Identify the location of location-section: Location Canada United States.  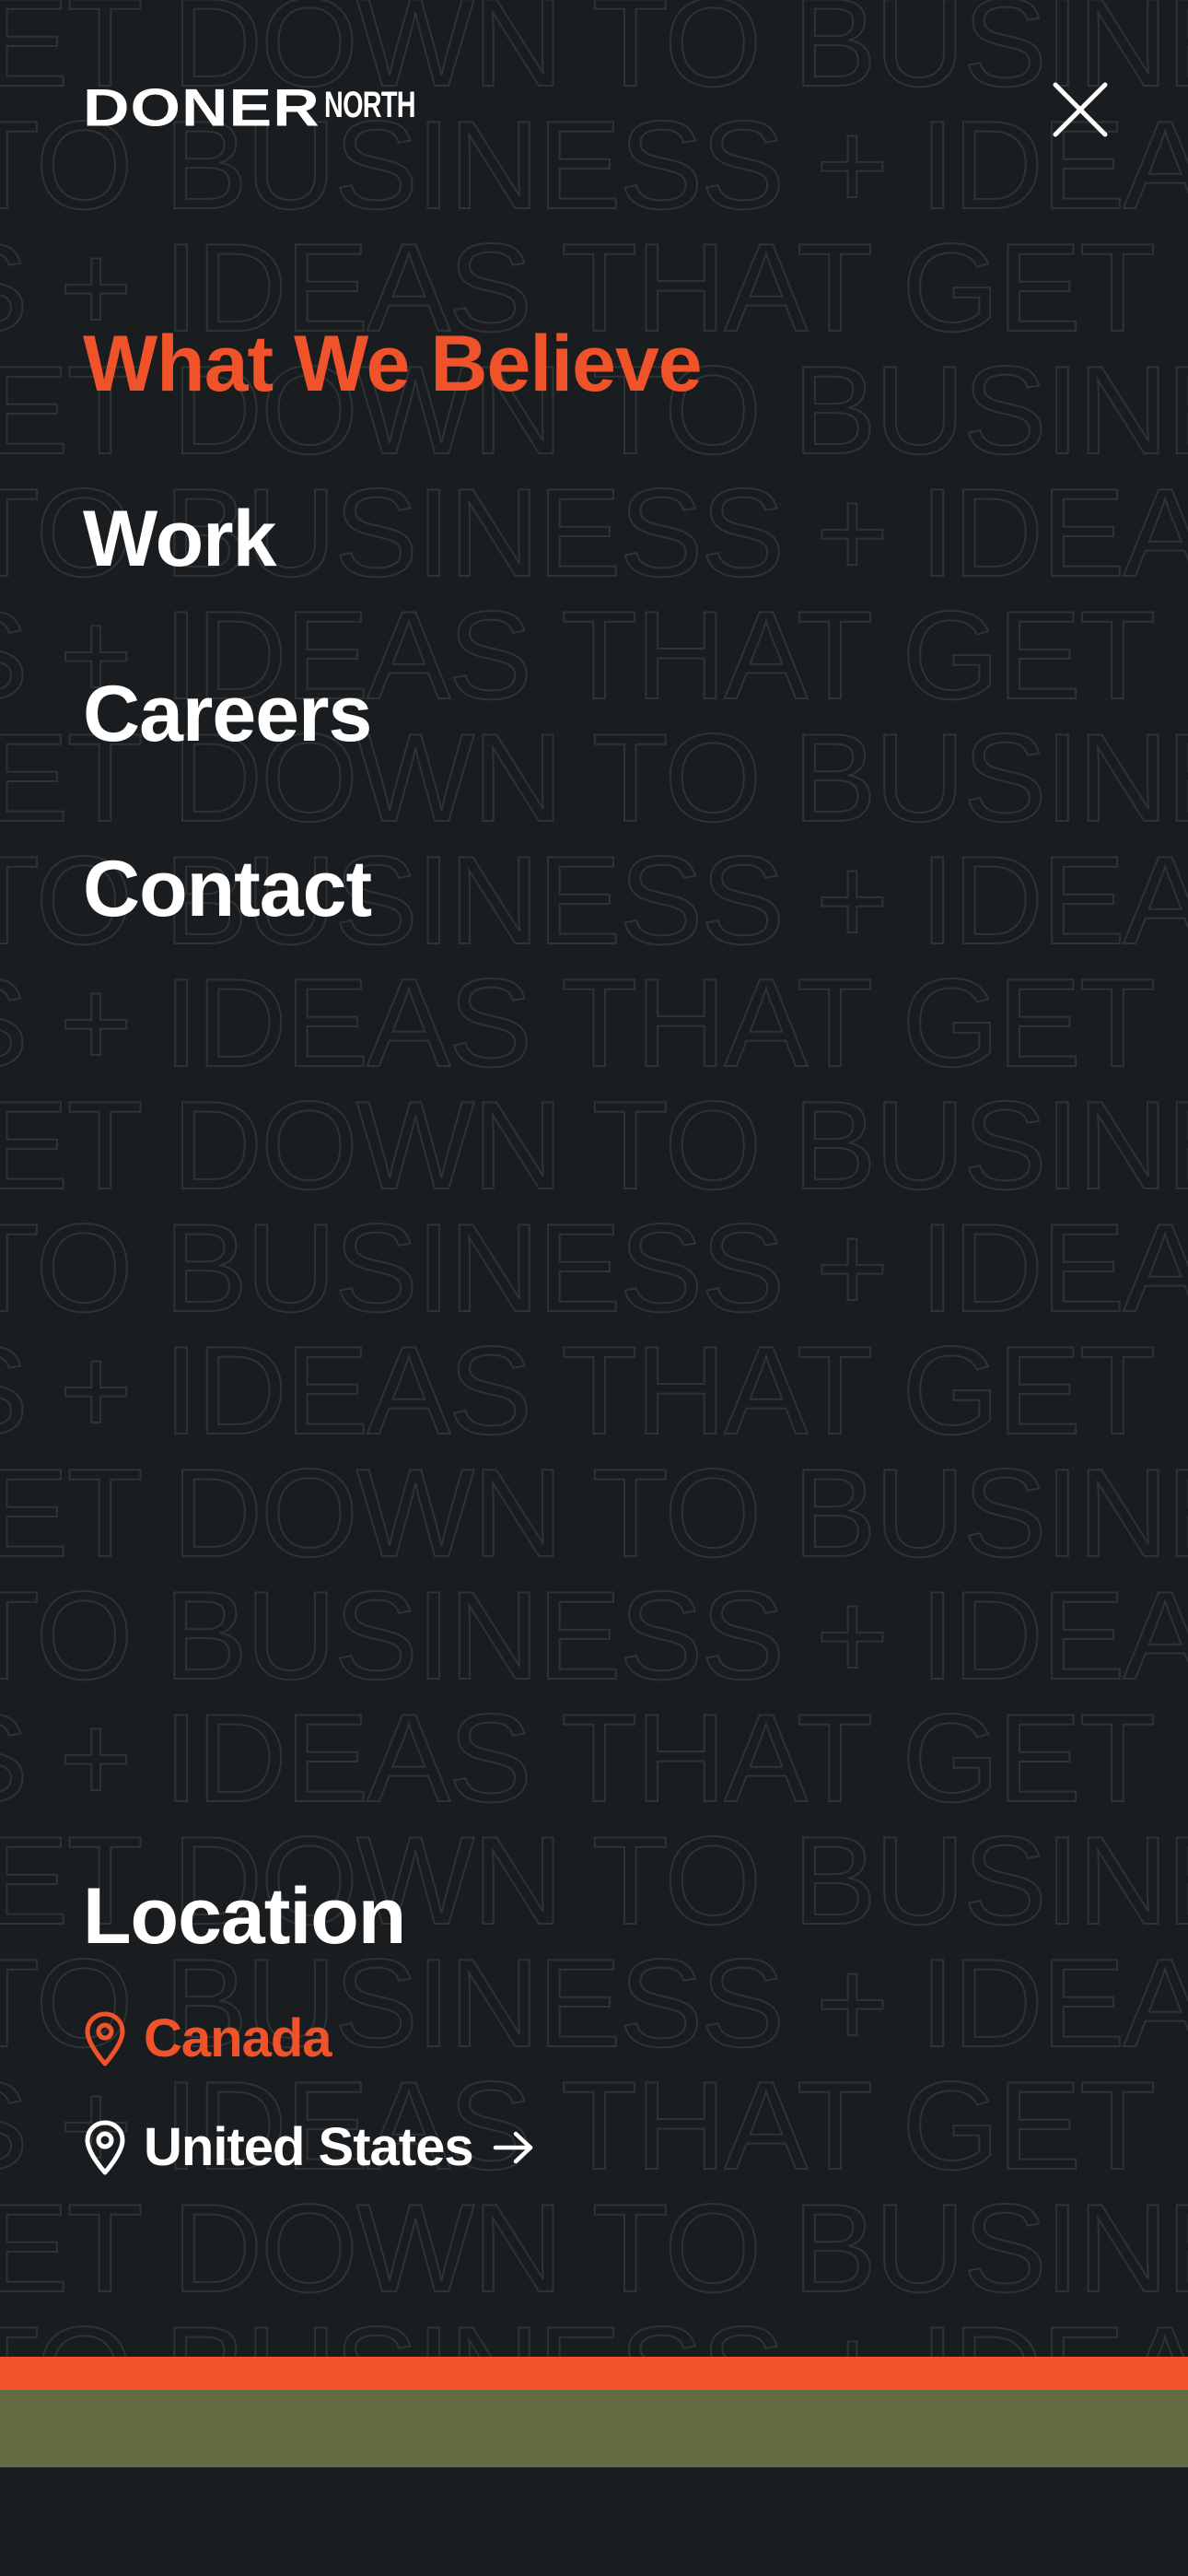
(309, 2025).